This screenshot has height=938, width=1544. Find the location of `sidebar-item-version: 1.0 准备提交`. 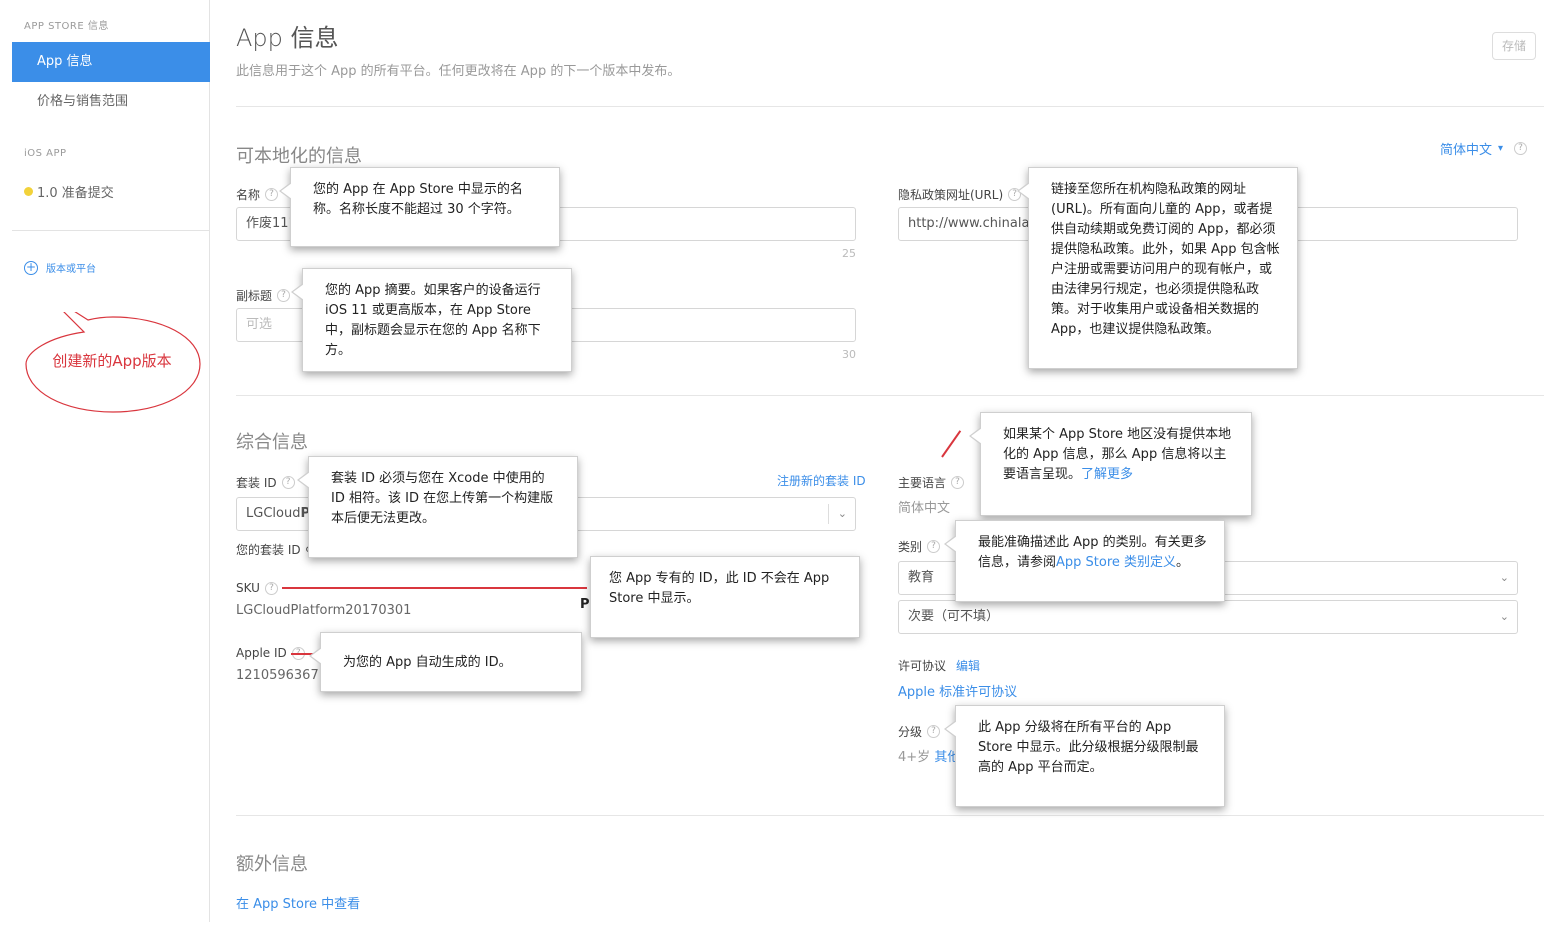

sidebar-item-version: 1.0 准备提交 is located at coordinates (69, 191).